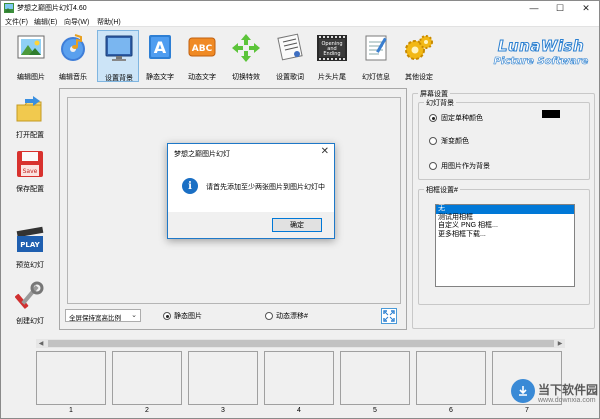  Describe the element at coordinates (30, 321) in the screenshot. I see `create-slideshow-label: 创建幻灯` at that location.